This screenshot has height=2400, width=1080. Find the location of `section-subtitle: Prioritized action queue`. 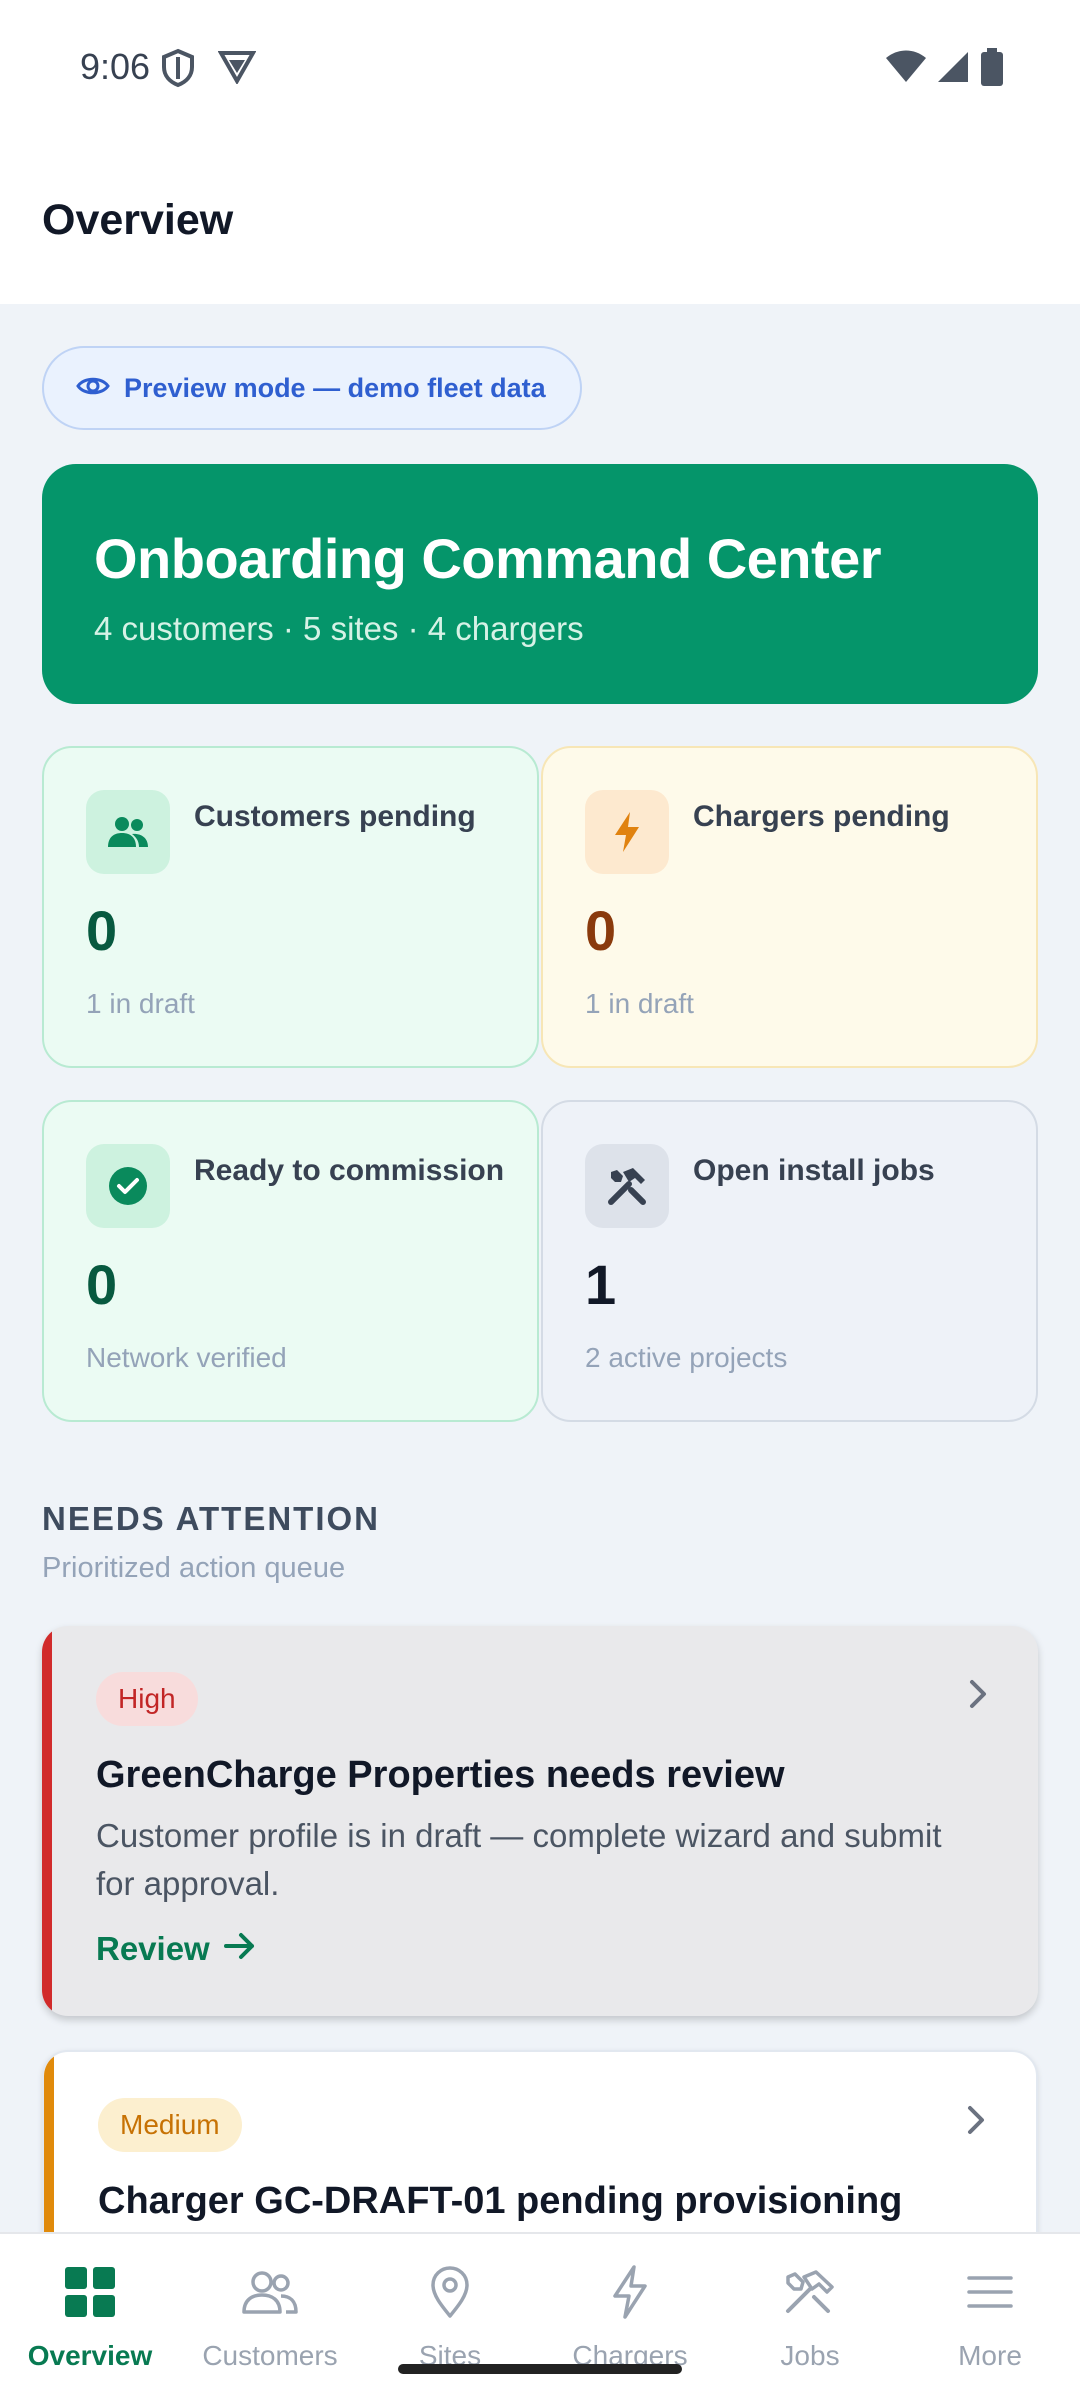

section-subtitle: Prioritized action queue is located at coordinates (194, 1568).